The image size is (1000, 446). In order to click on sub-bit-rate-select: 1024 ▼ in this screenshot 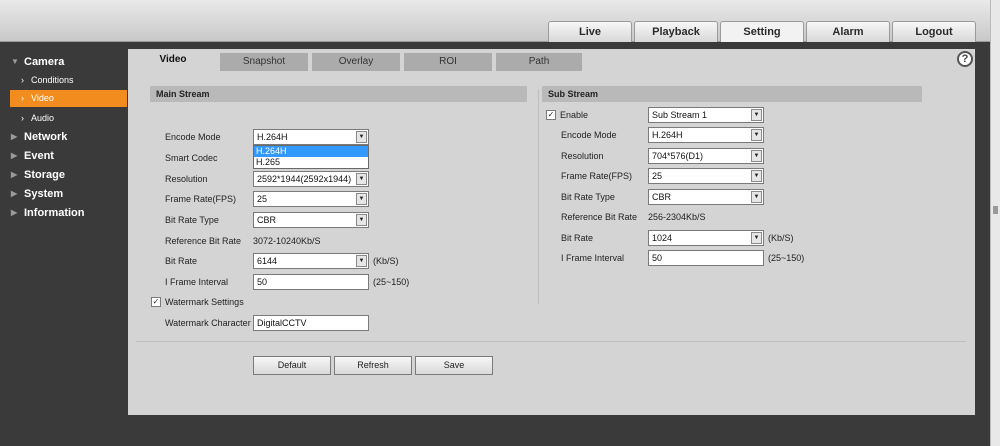, I will do `click(706, 238)`.